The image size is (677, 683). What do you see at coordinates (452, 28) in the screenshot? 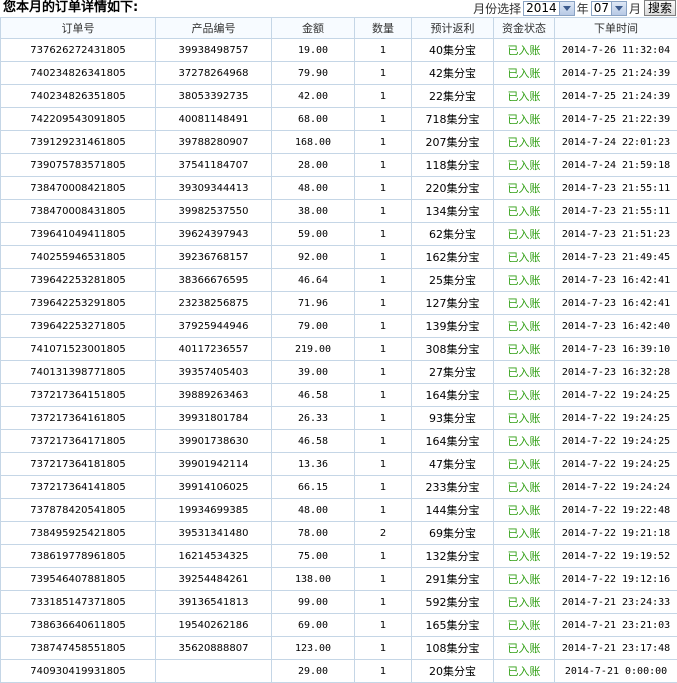
I see `column-header: 预计返利` at bounding box center [452, 28].